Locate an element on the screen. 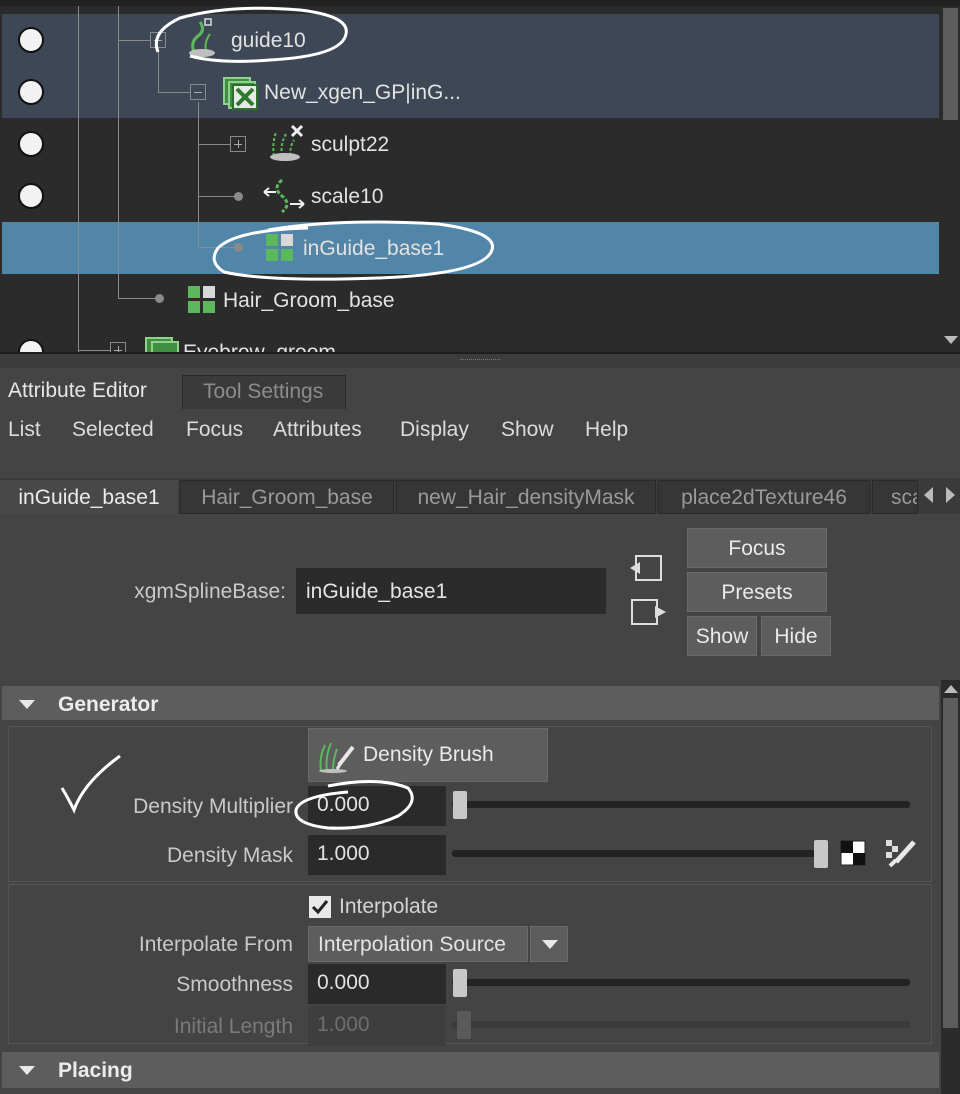  density-brush-icon is located at coordinates (337, 757).